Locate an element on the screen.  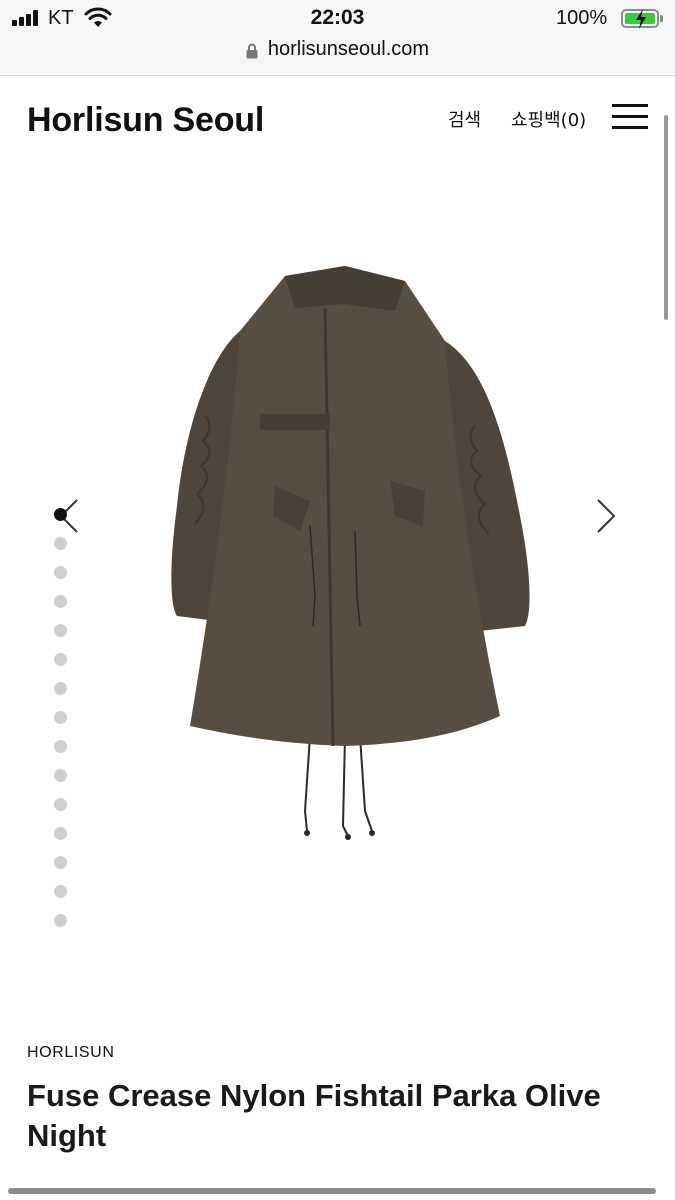
status-bar: KT 22:03 100% is located at coordinates (337, 19).